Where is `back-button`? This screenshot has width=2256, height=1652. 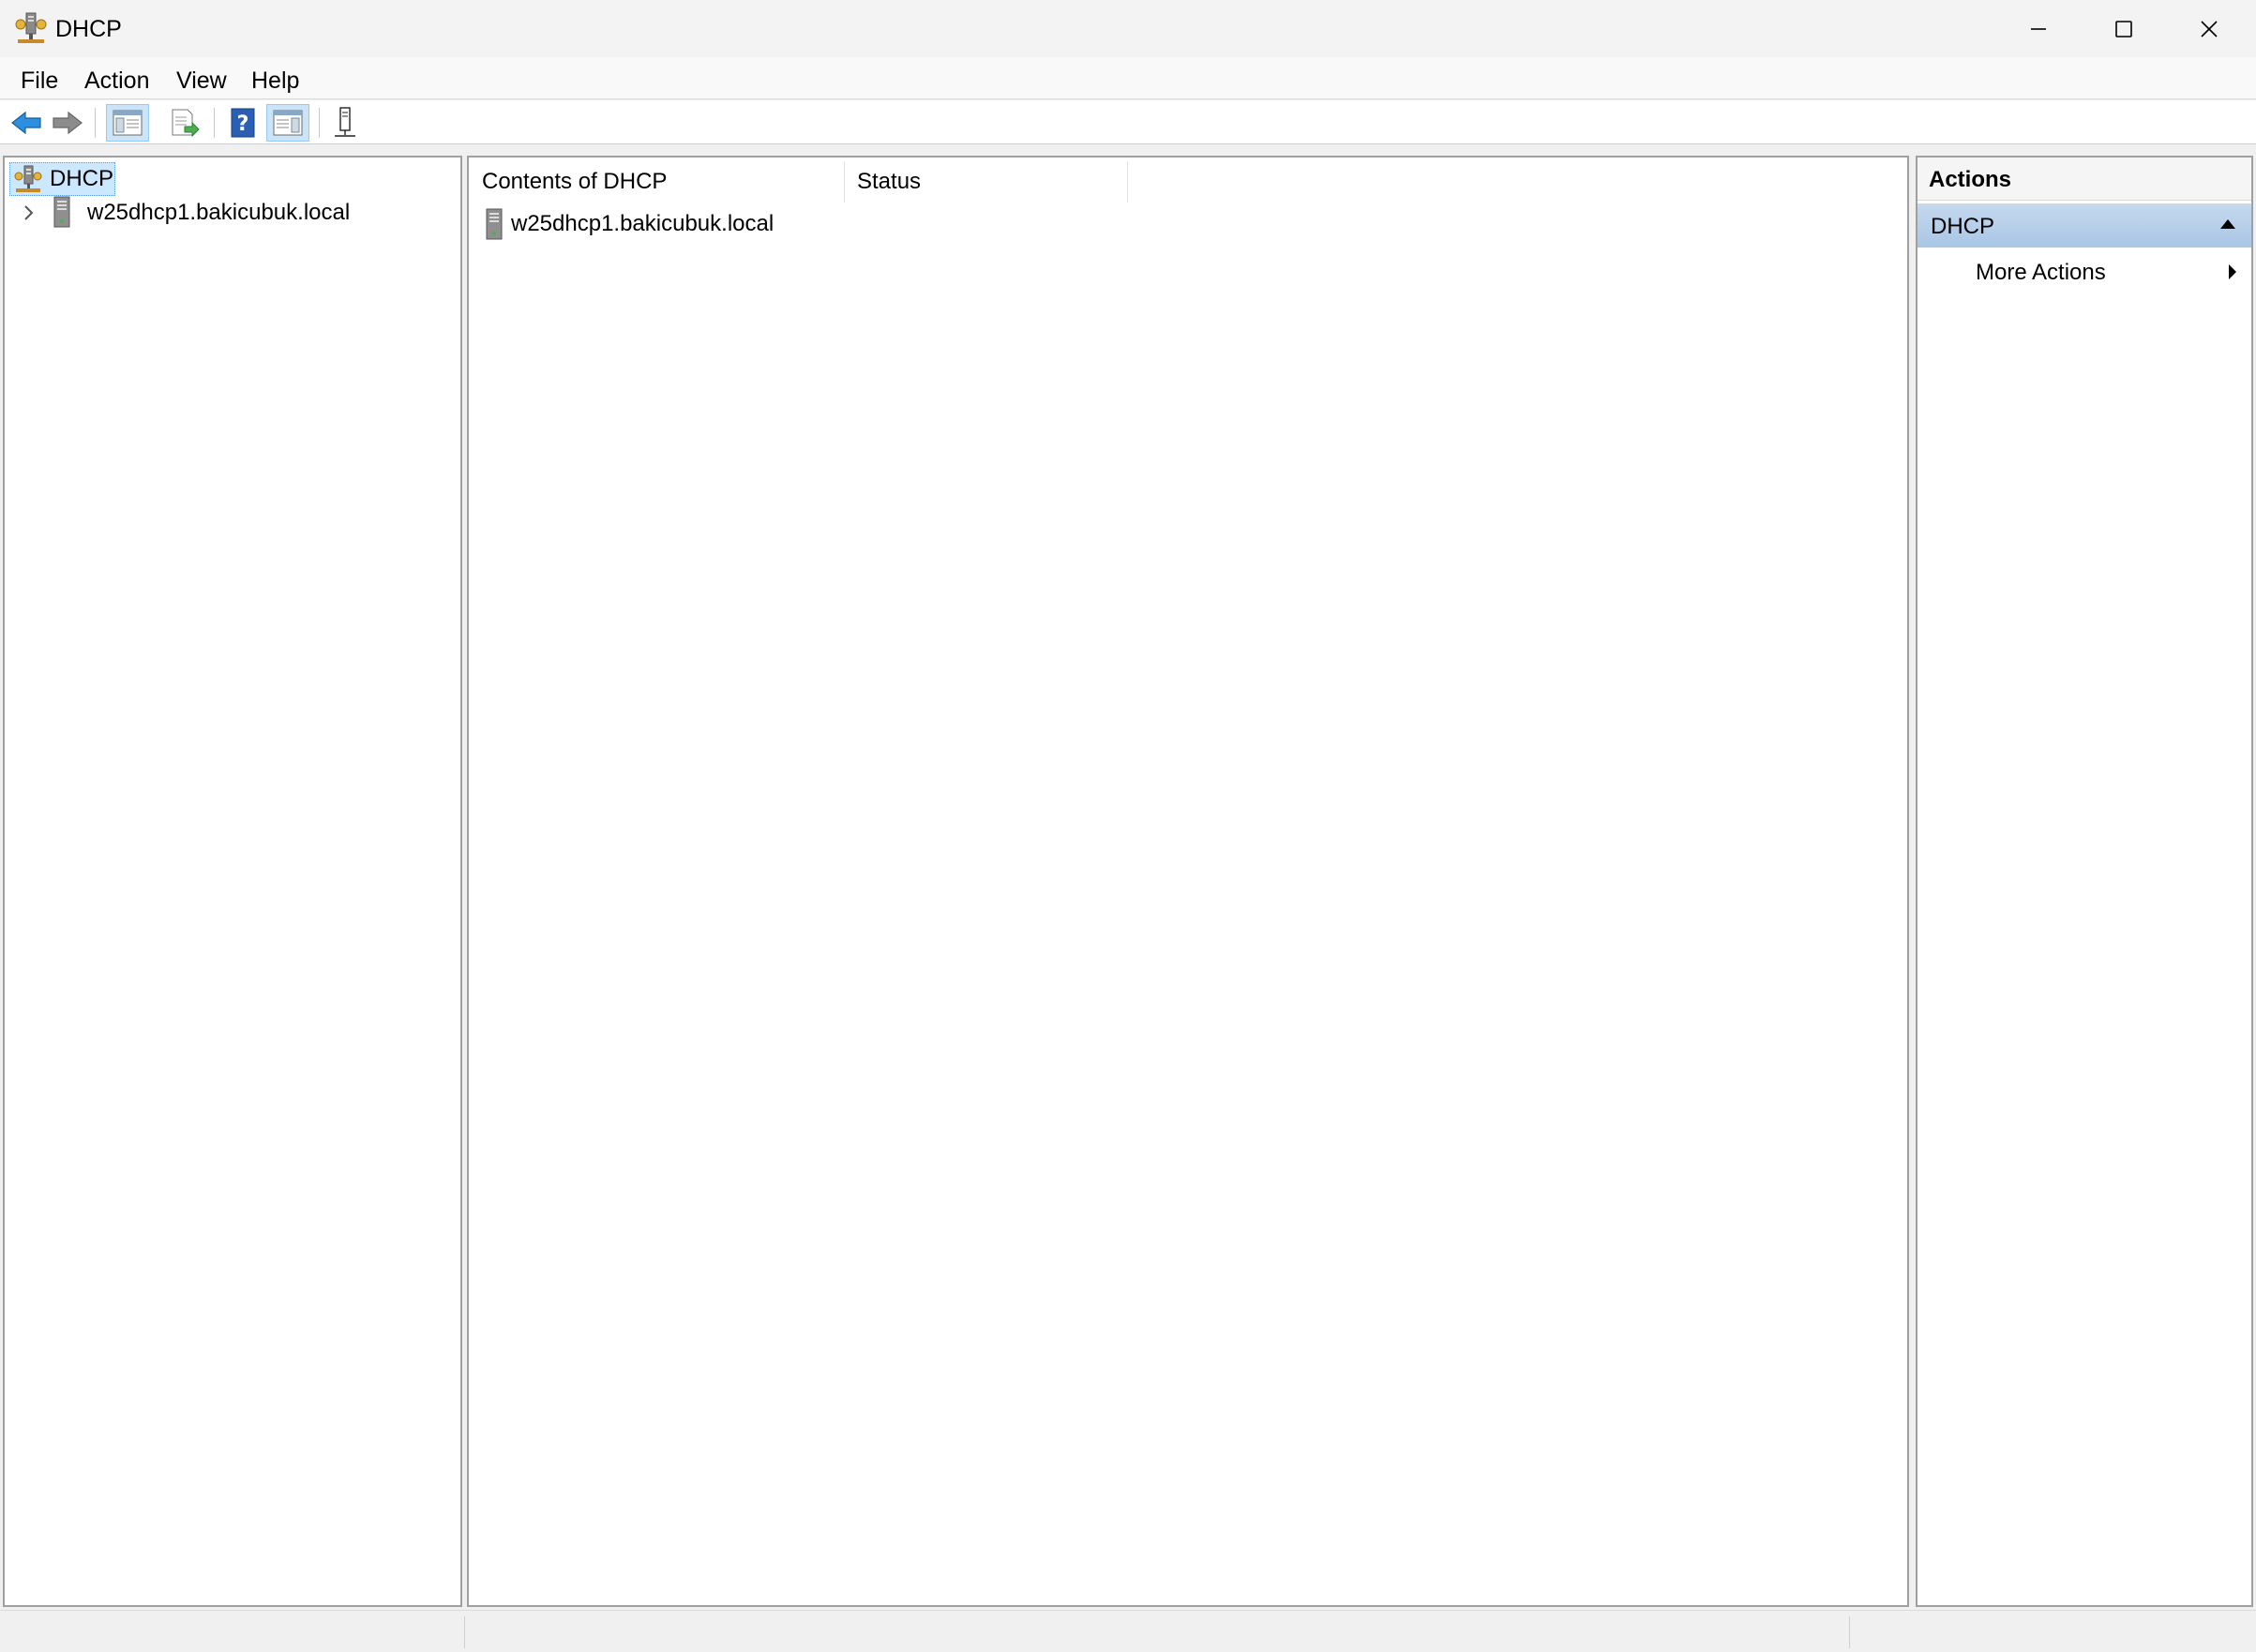
back-button is located at coordinates (26, 123).